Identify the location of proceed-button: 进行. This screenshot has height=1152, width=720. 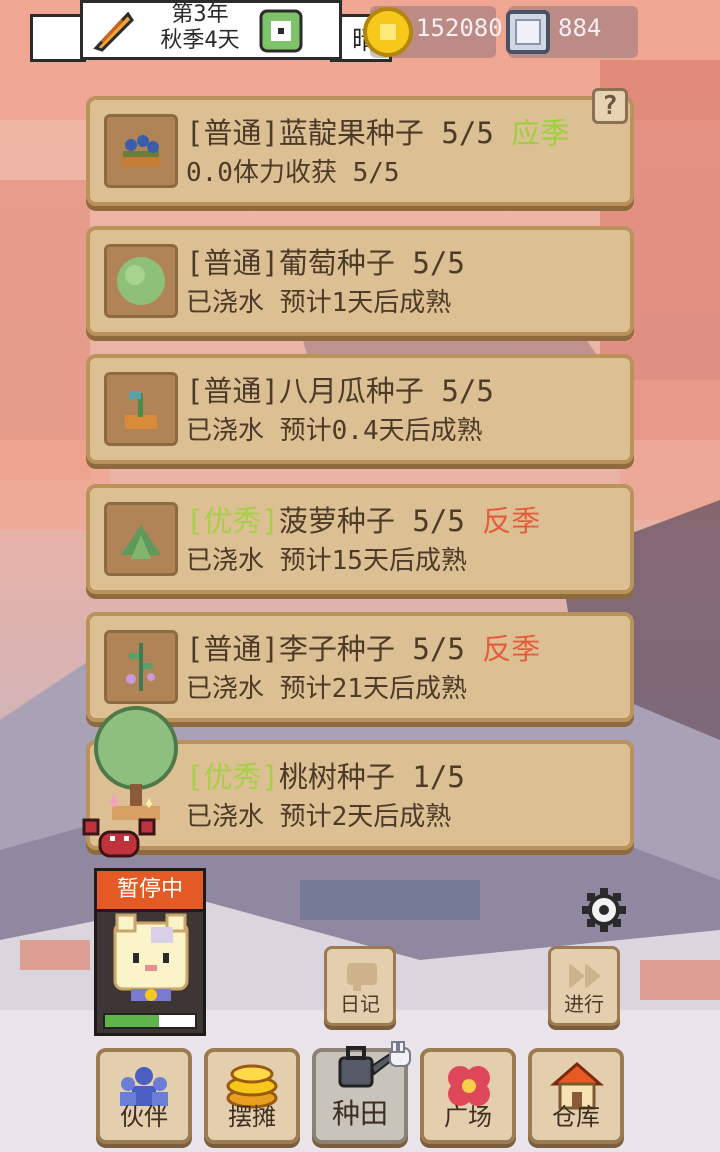
(584, 986).